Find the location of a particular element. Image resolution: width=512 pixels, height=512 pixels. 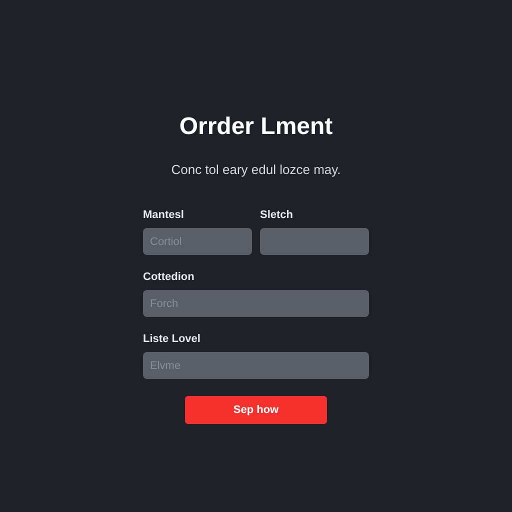

field-label: Cottedion is located at coordinates (169, 277).